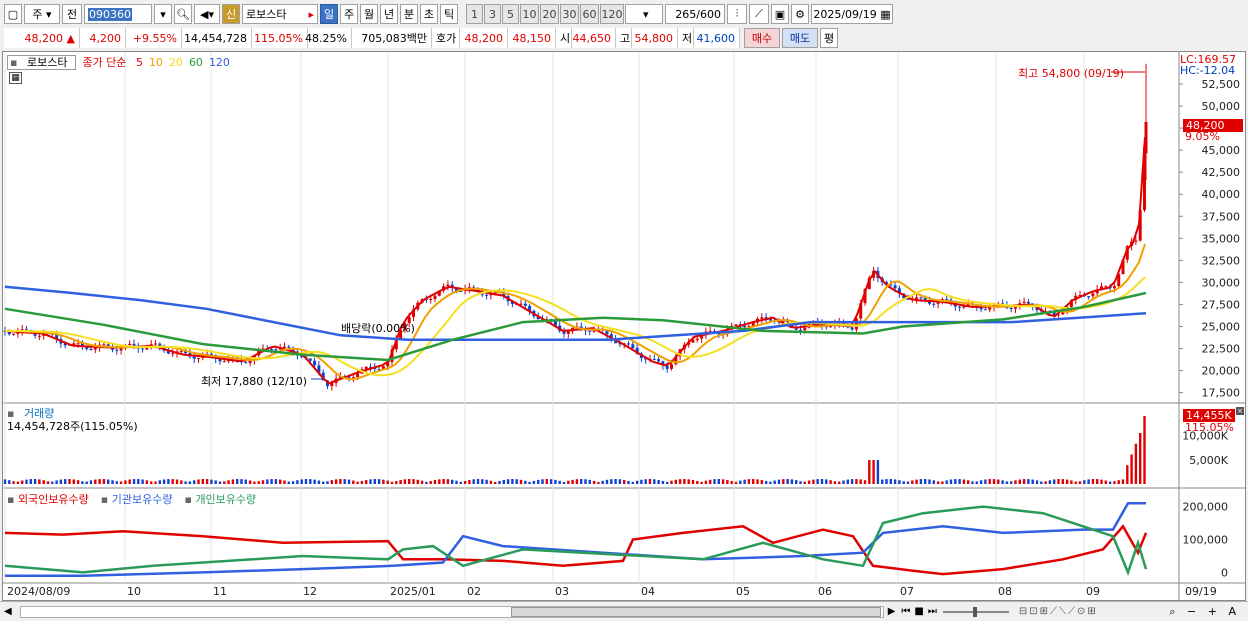 This screenshot has height=621, width=1248. Describe the element at coordinates (892, 611) in the screenshot. I see `scroll-right-icon: ▶` at that location.